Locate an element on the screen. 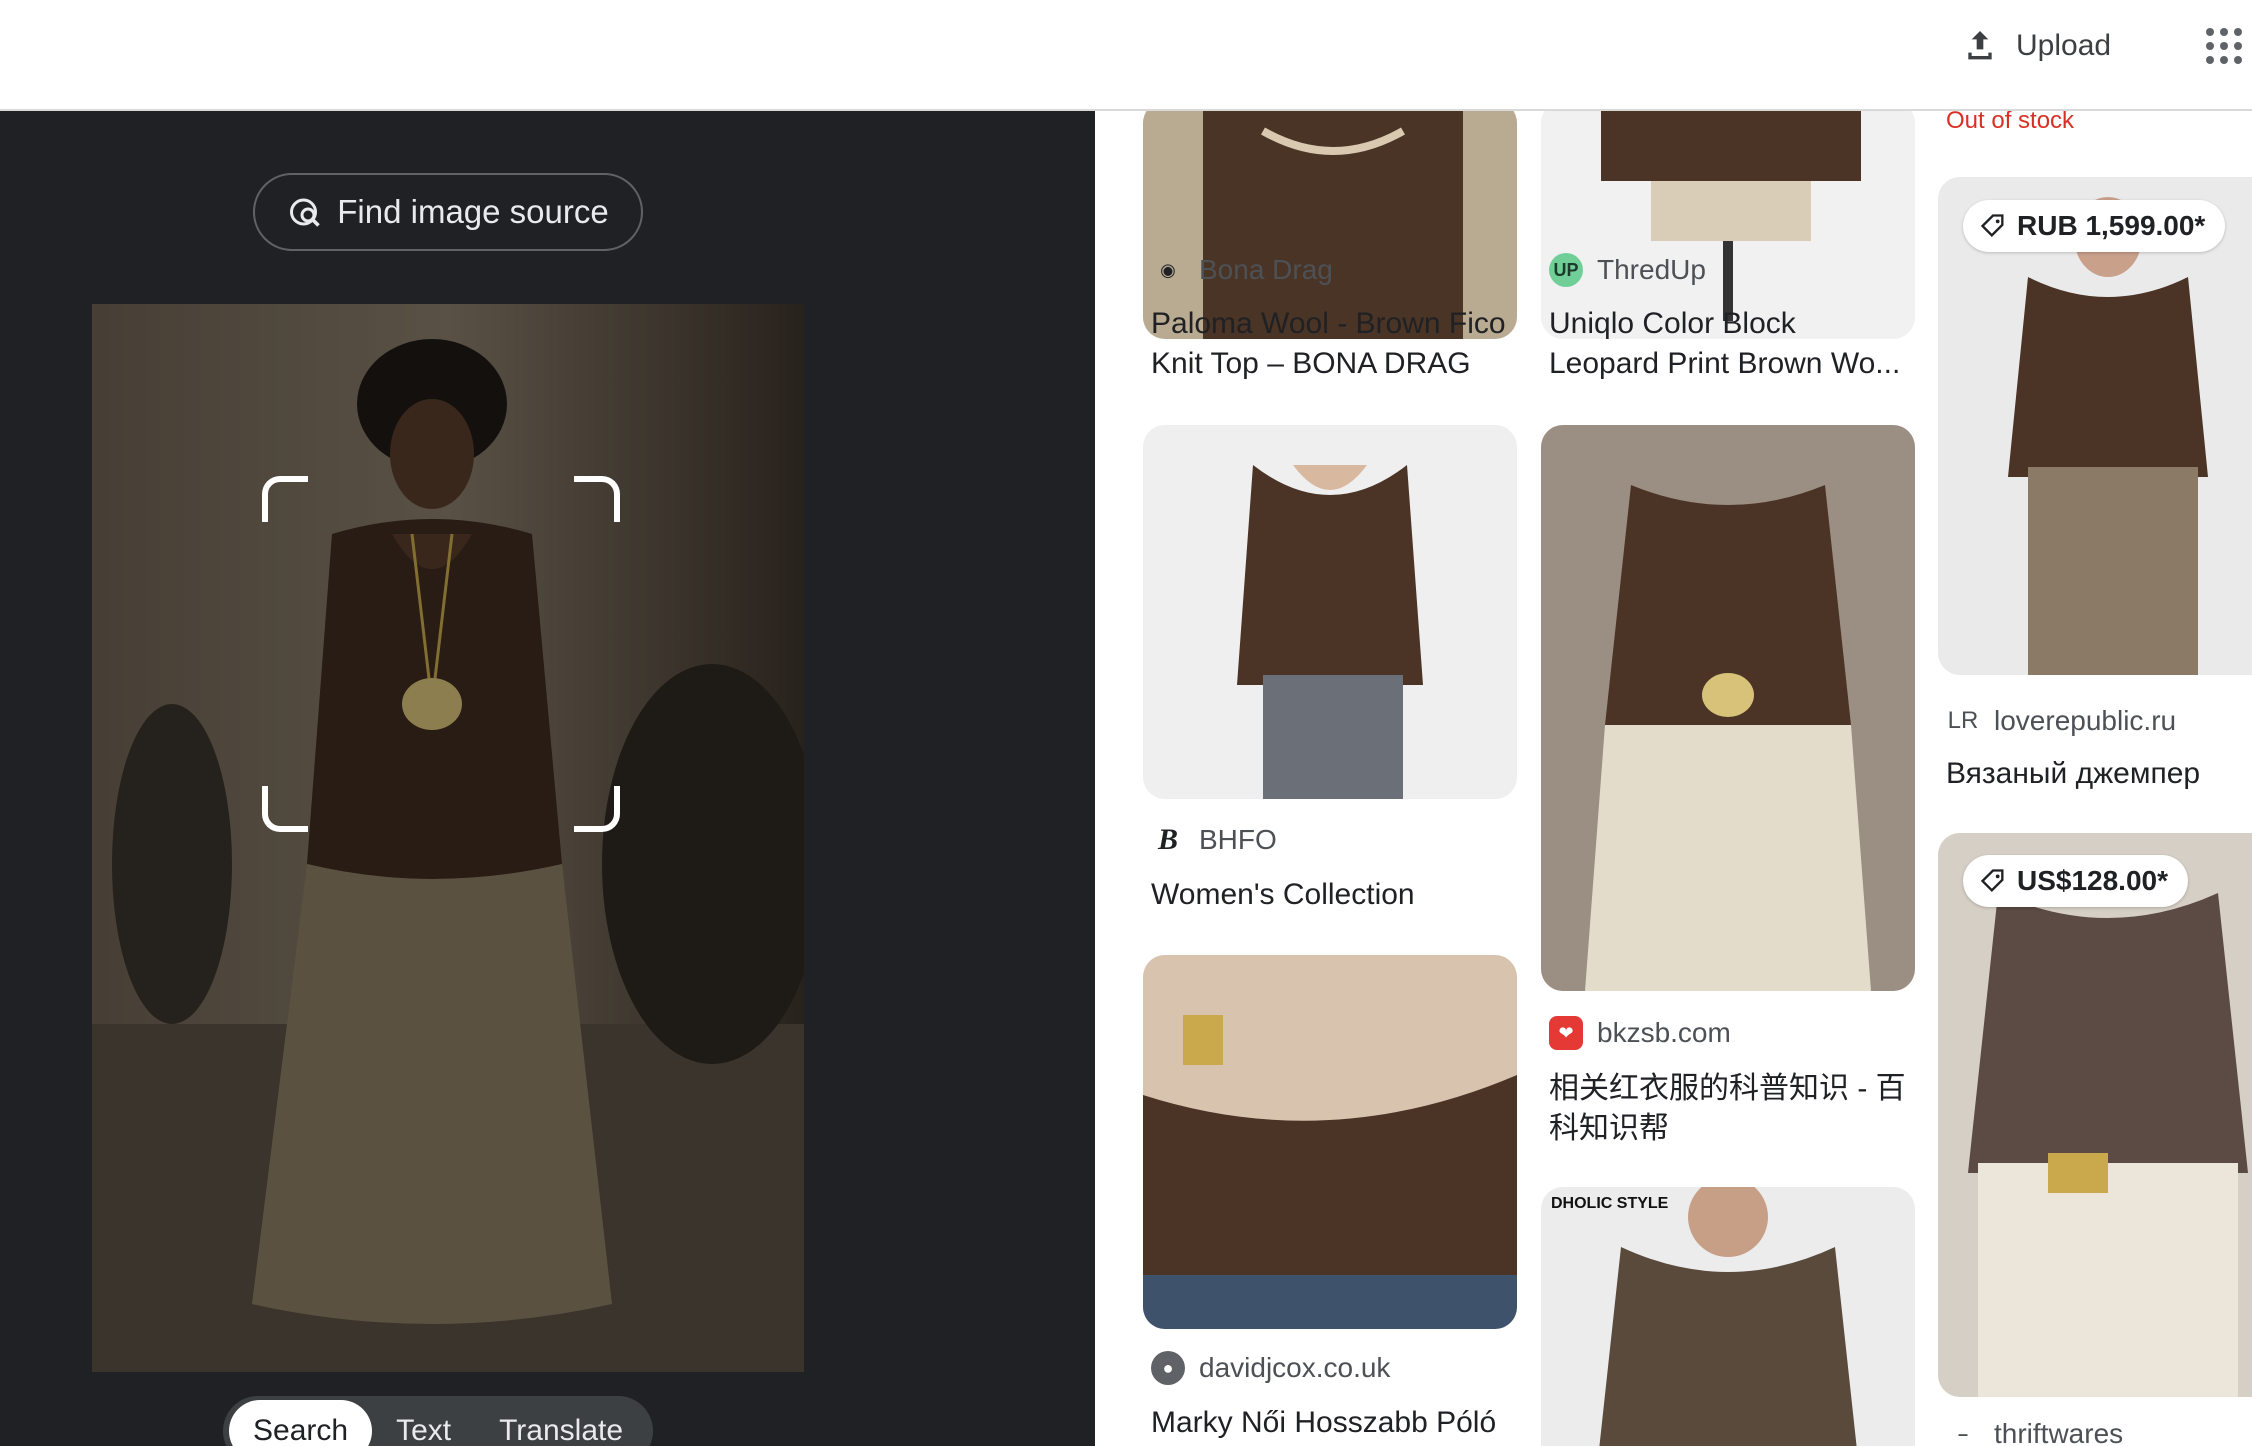  tab-text: Text is located at coordinates (423, 1423).